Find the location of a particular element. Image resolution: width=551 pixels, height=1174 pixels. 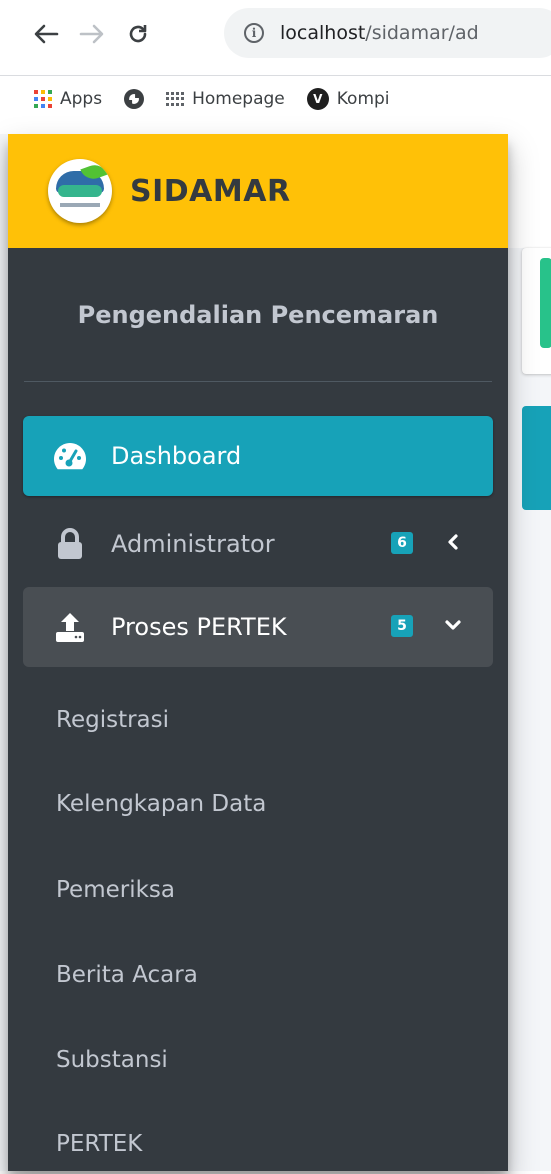

info-box-accent is located at coordinates (545, 303).